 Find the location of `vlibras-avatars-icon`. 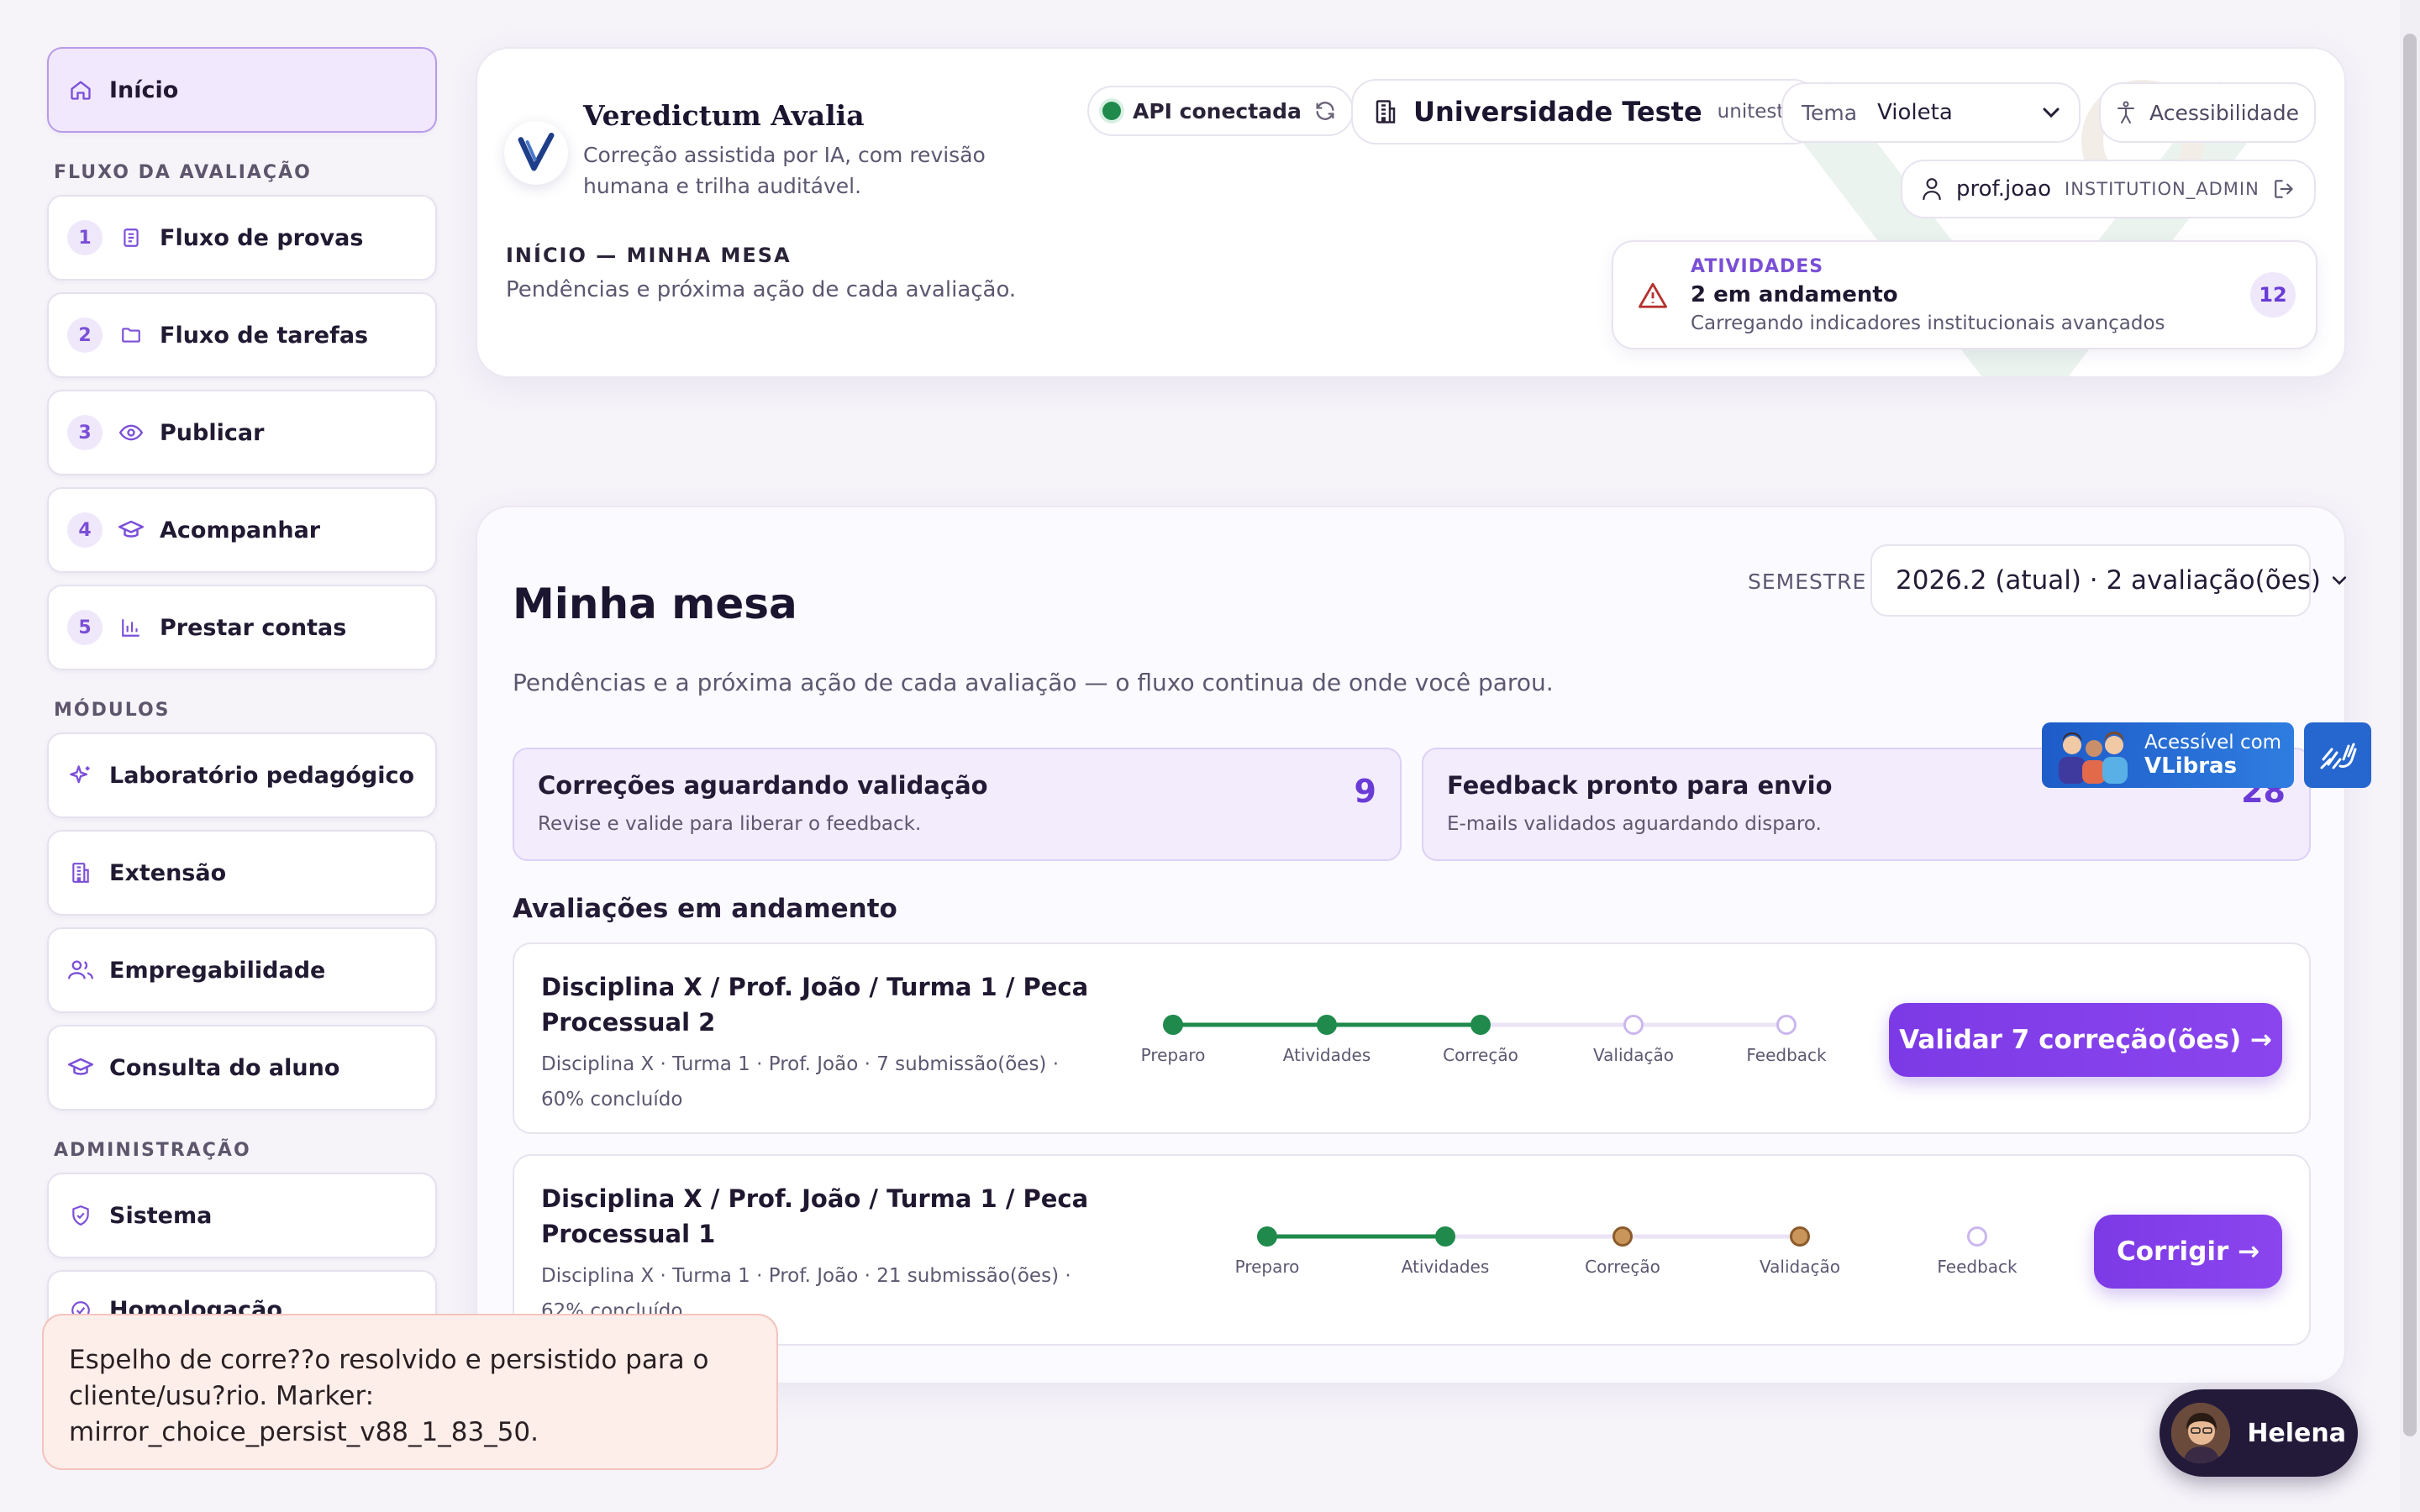

vlibras-avatars-icon is located at coordinates (2092, 755).